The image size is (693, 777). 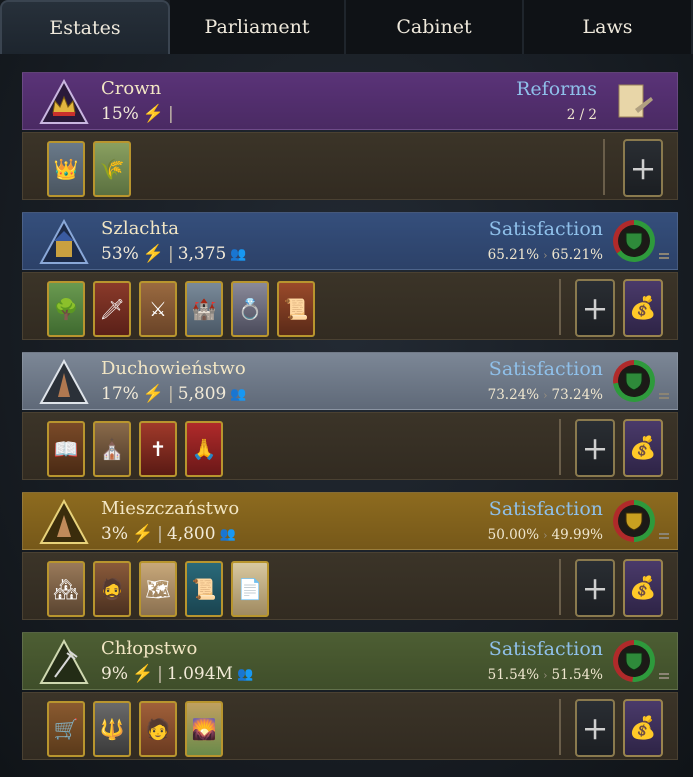 I want to click on privilege-card: 🧔, so click(x=112, y=589).